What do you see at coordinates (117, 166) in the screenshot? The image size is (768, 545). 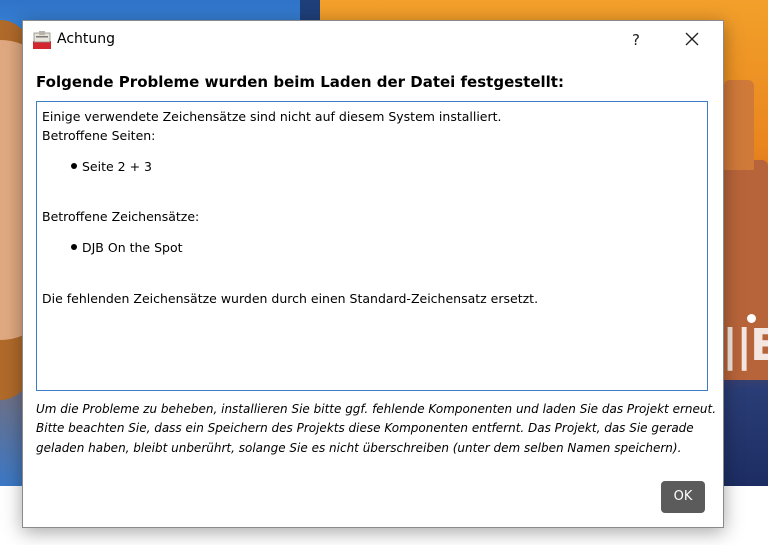 I see `affected-page: Seite 2 + 3` at bounding box center [117, 166].